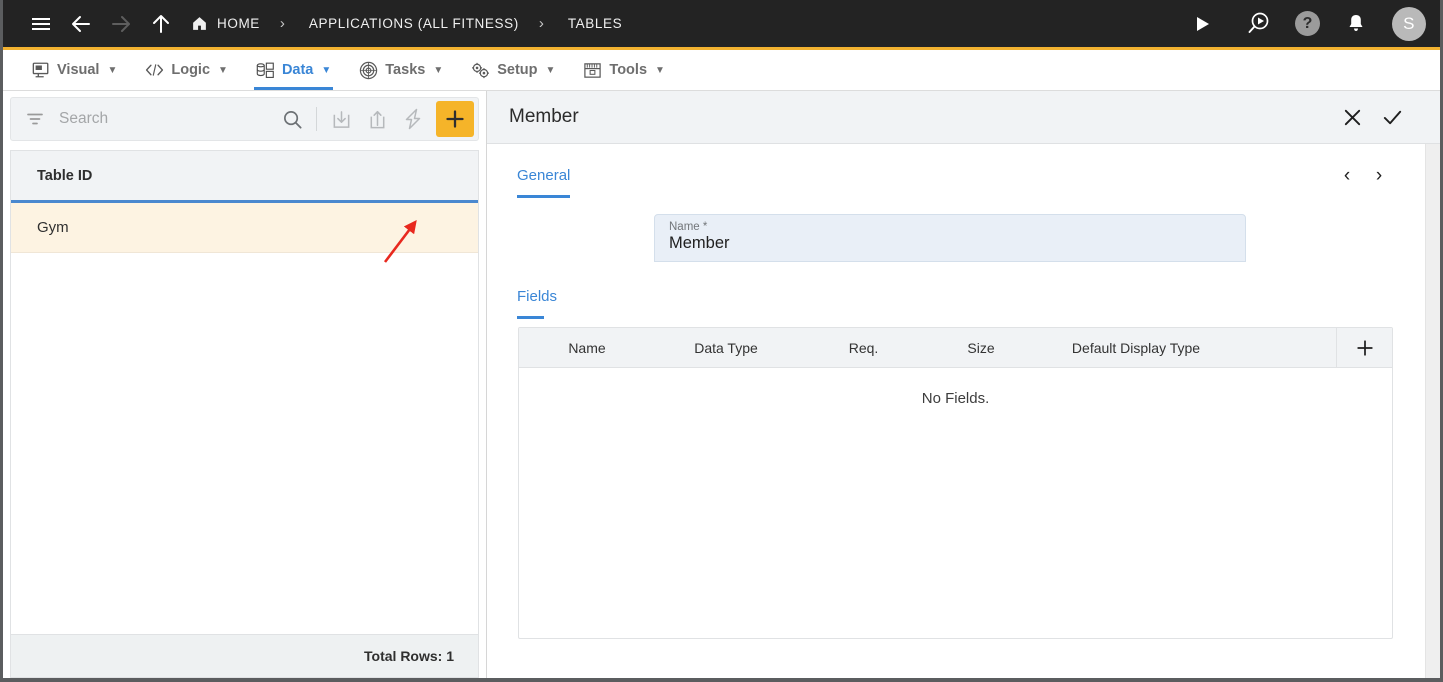 The height and width of the screenshot is (682, 1443). What do you see at coordinates (40, 70) in the screenshot?
I see `monitor-icon` at bounding box center [40, 70].